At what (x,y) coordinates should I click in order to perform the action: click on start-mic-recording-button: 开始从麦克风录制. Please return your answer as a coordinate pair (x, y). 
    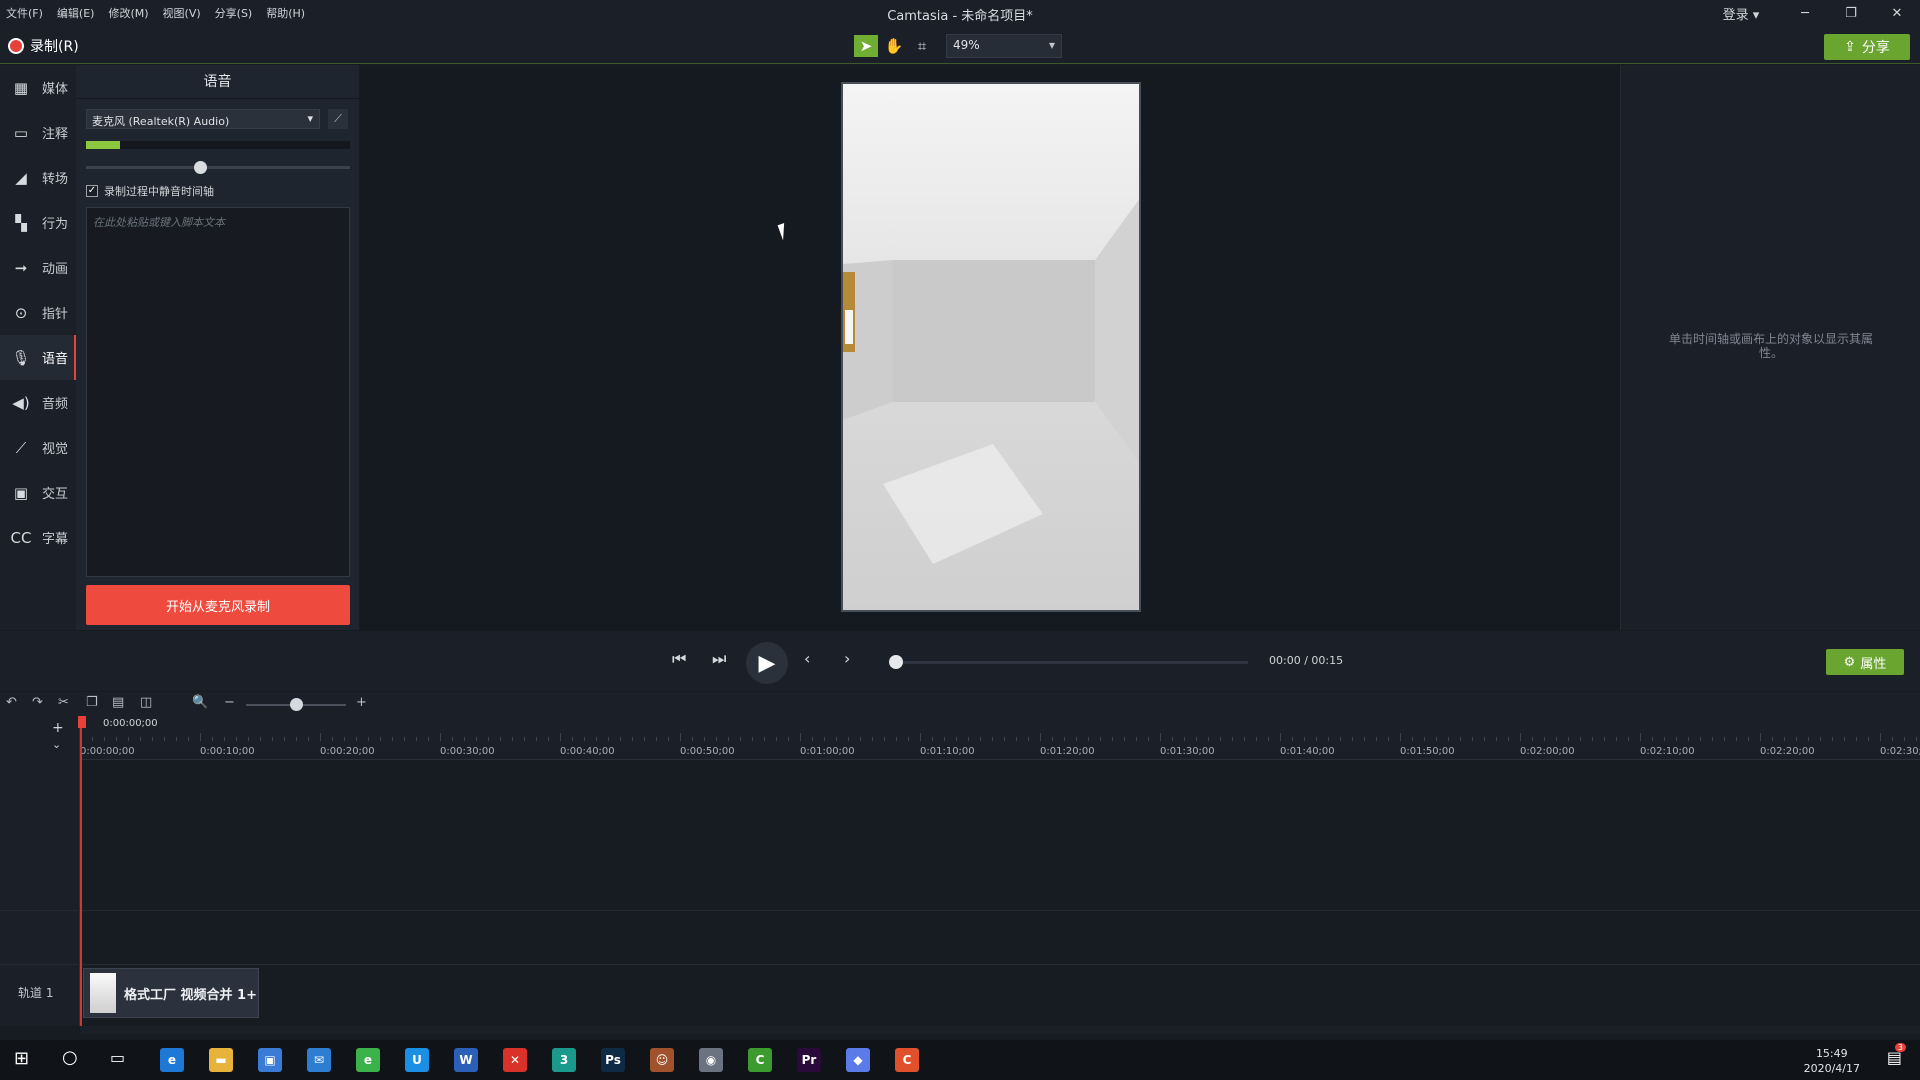
    Looking at the image, I should click on (218, 605).